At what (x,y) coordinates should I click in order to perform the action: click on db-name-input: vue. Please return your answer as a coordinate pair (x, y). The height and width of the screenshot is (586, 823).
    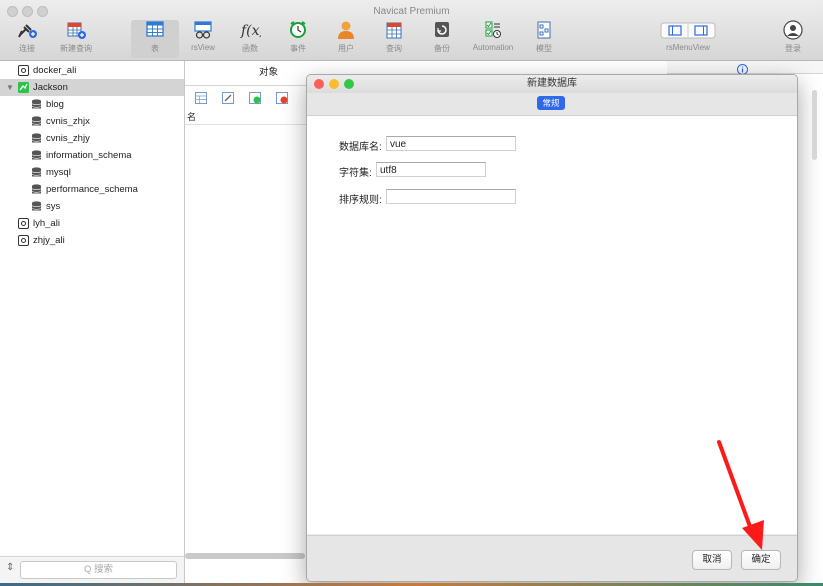
    Looking at the image, I should click on (451, 143).